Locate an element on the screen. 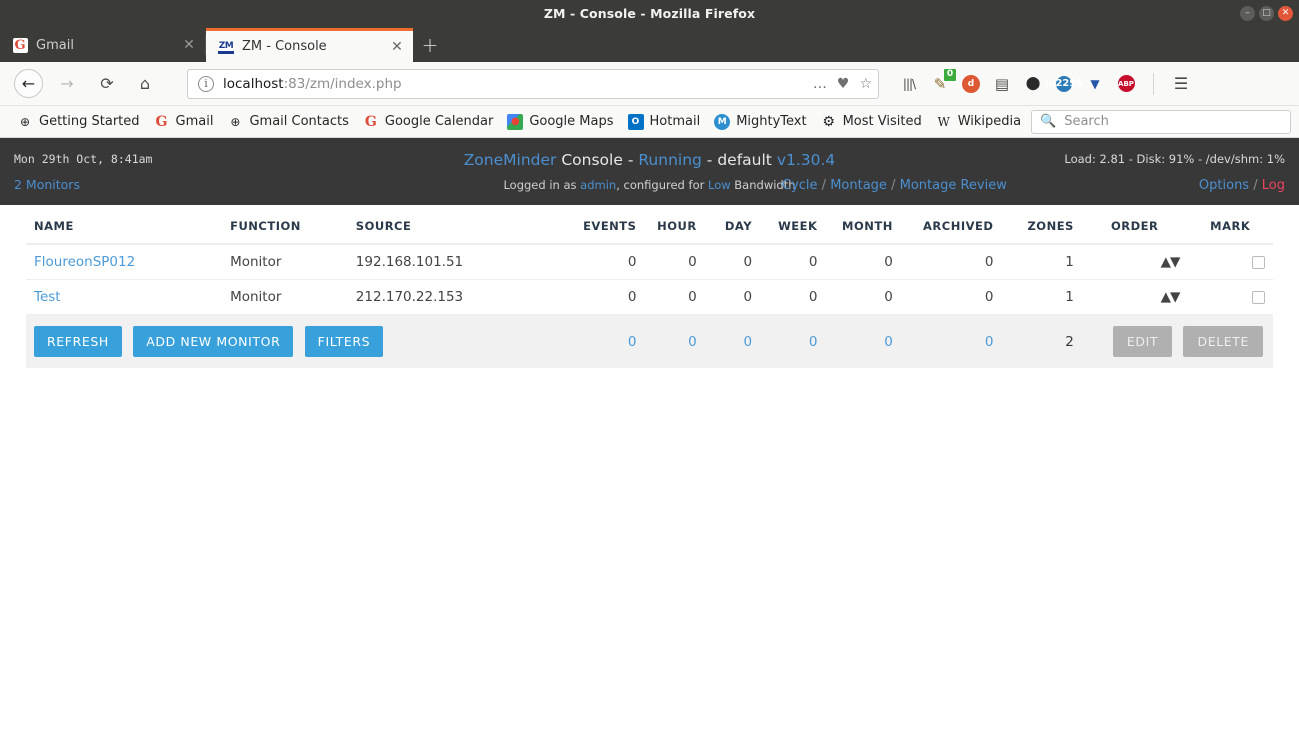 This screenshot has height=741, width=1299. tab-zm-console-close-icon: ✕ is located at coordinates (397, 47).